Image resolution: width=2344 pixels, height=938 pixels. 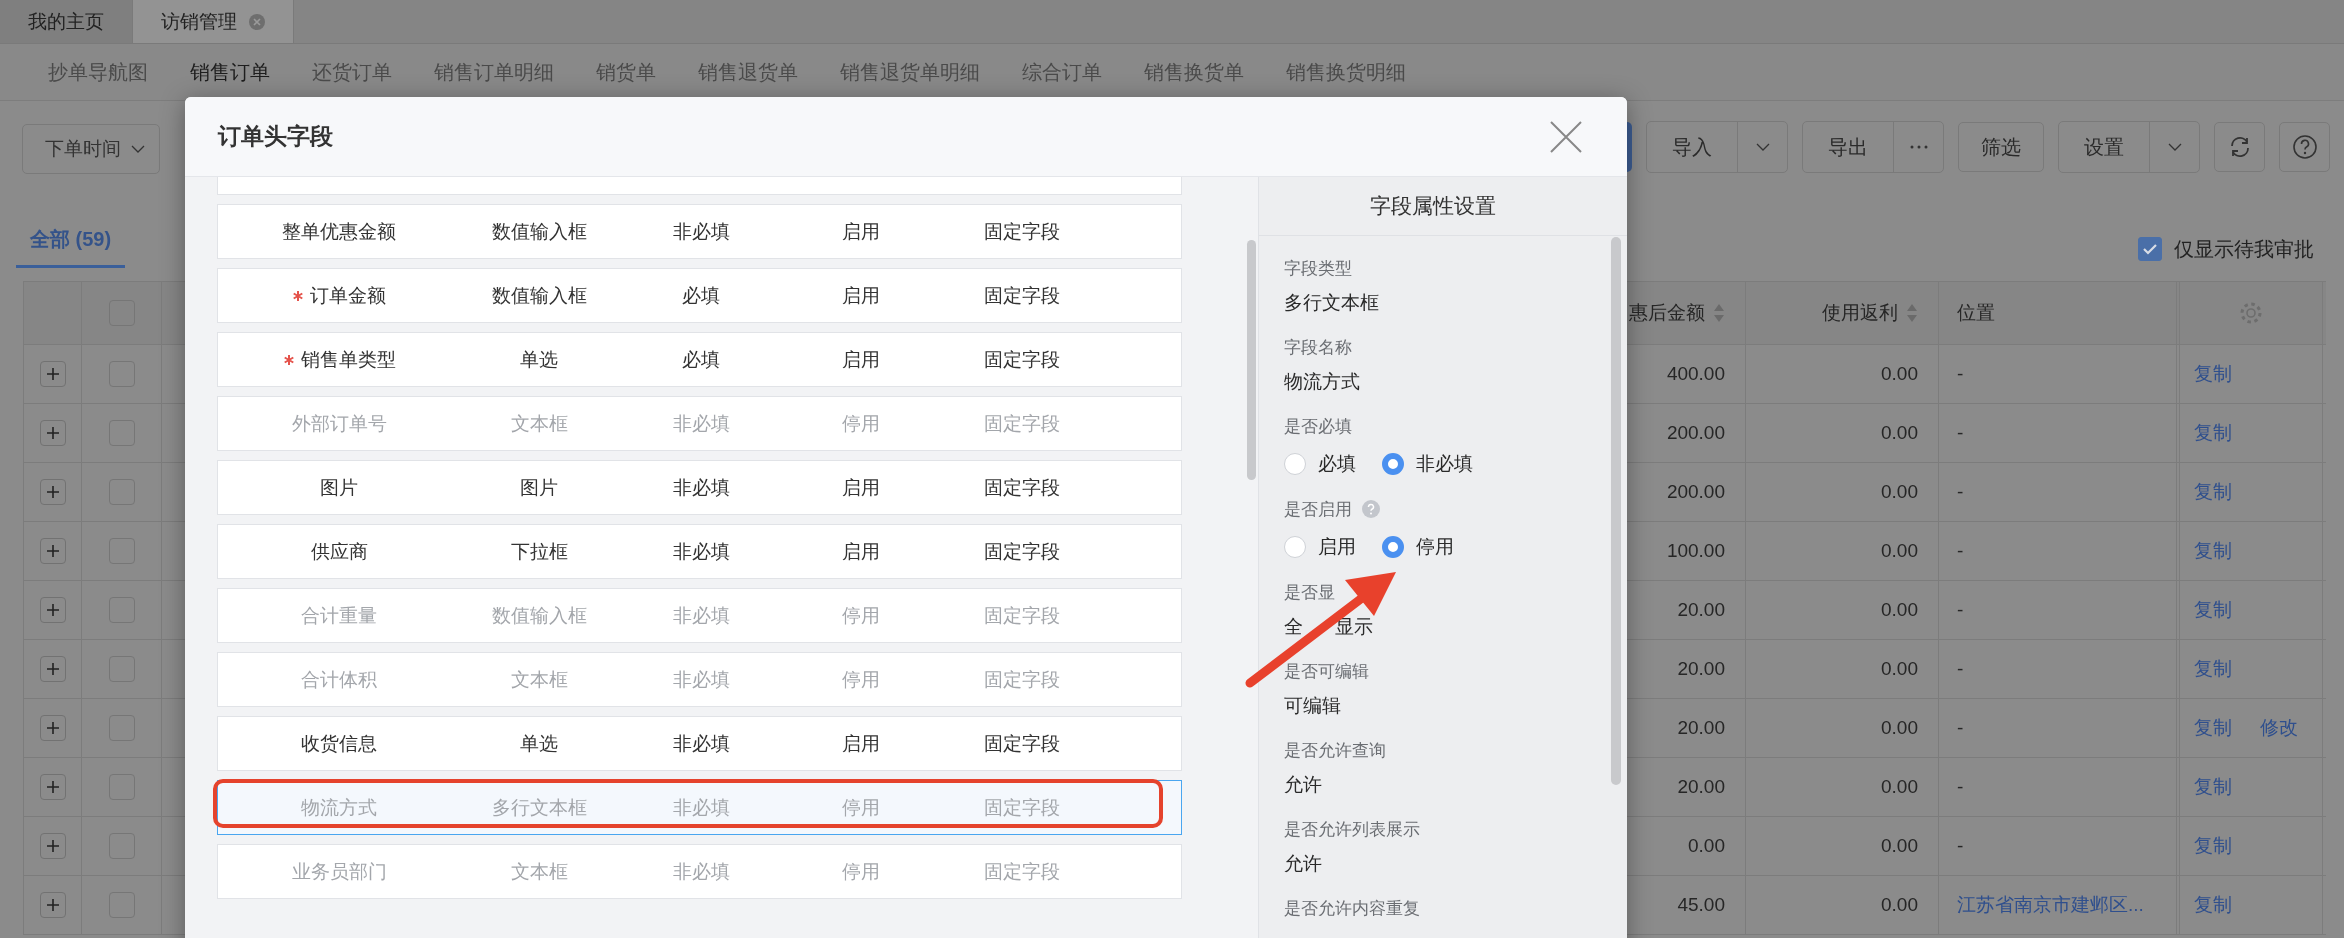 I want to click on field-name: 订单金额, so click(x=339, y=295).